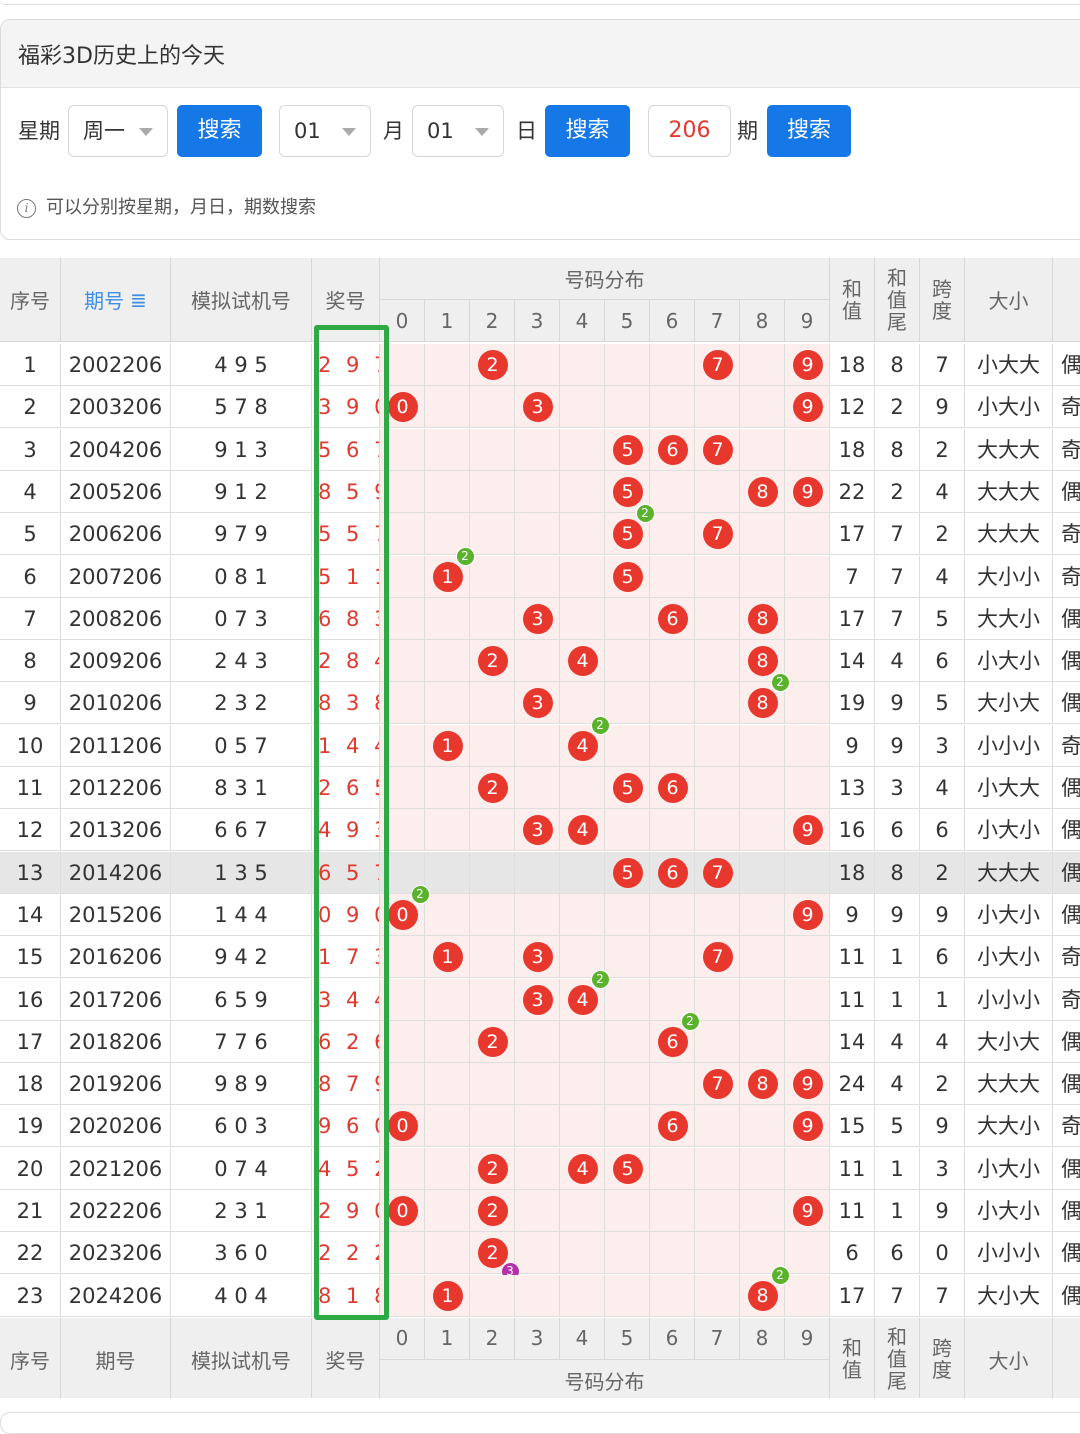 The image size is (1080, 1434). What do you see at coordinates (345, 301) in the screenshot?
I see `column-prize-label: 奖号` at bounding box center [345, 301].